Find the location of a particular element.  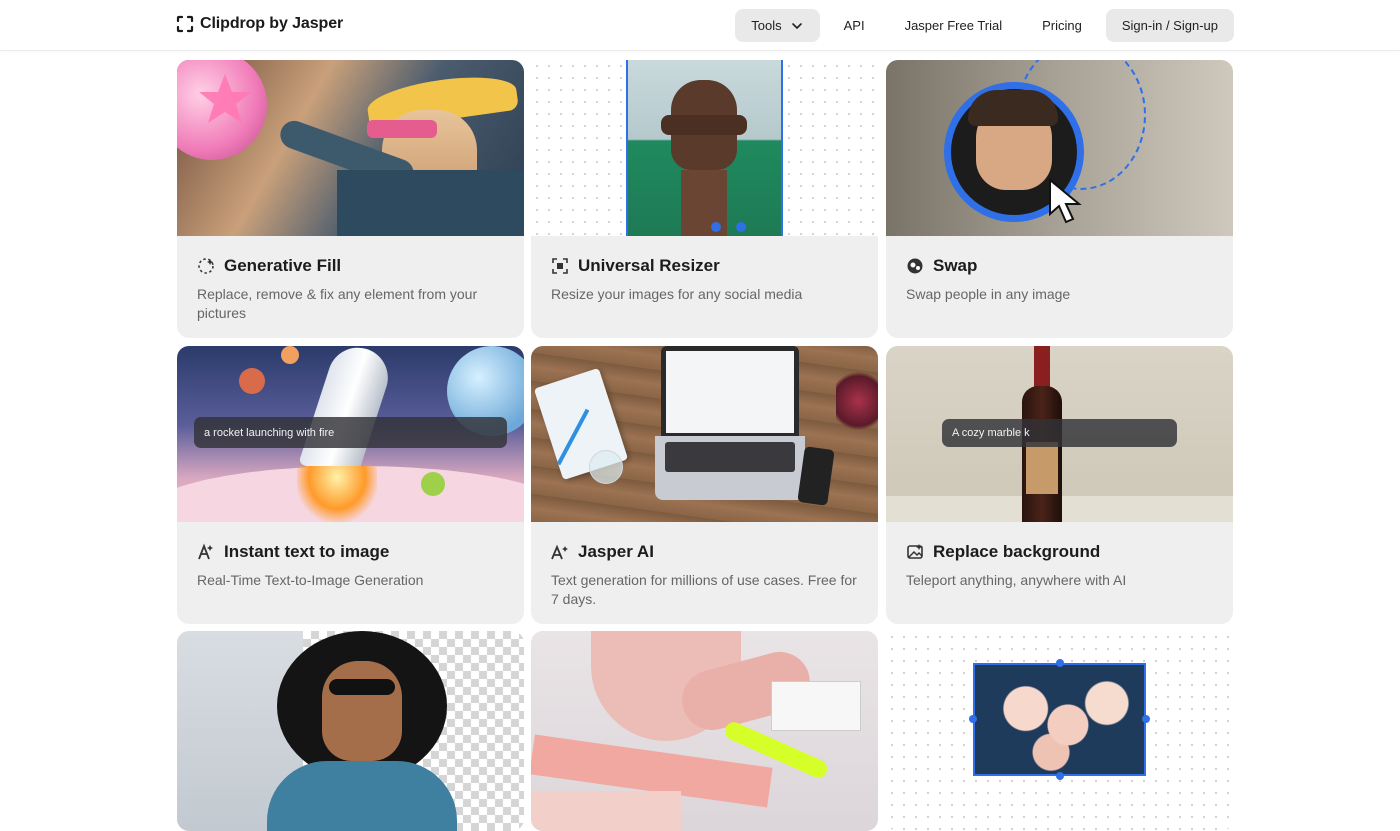

resize-icon is located at coordinates (560, 266).